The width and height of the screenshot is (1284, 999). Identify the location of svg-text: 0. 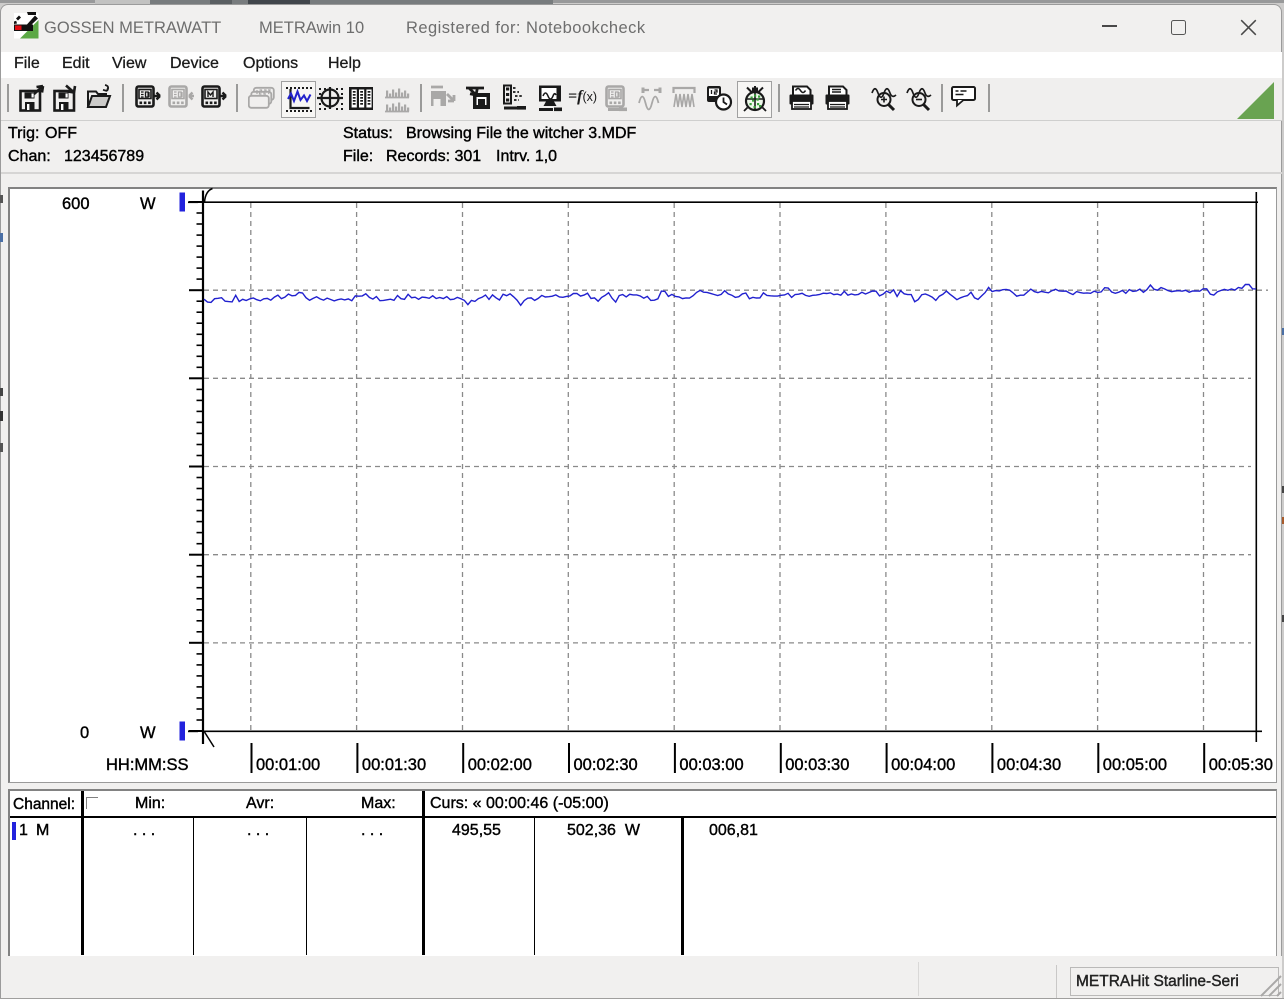
(84, 733).